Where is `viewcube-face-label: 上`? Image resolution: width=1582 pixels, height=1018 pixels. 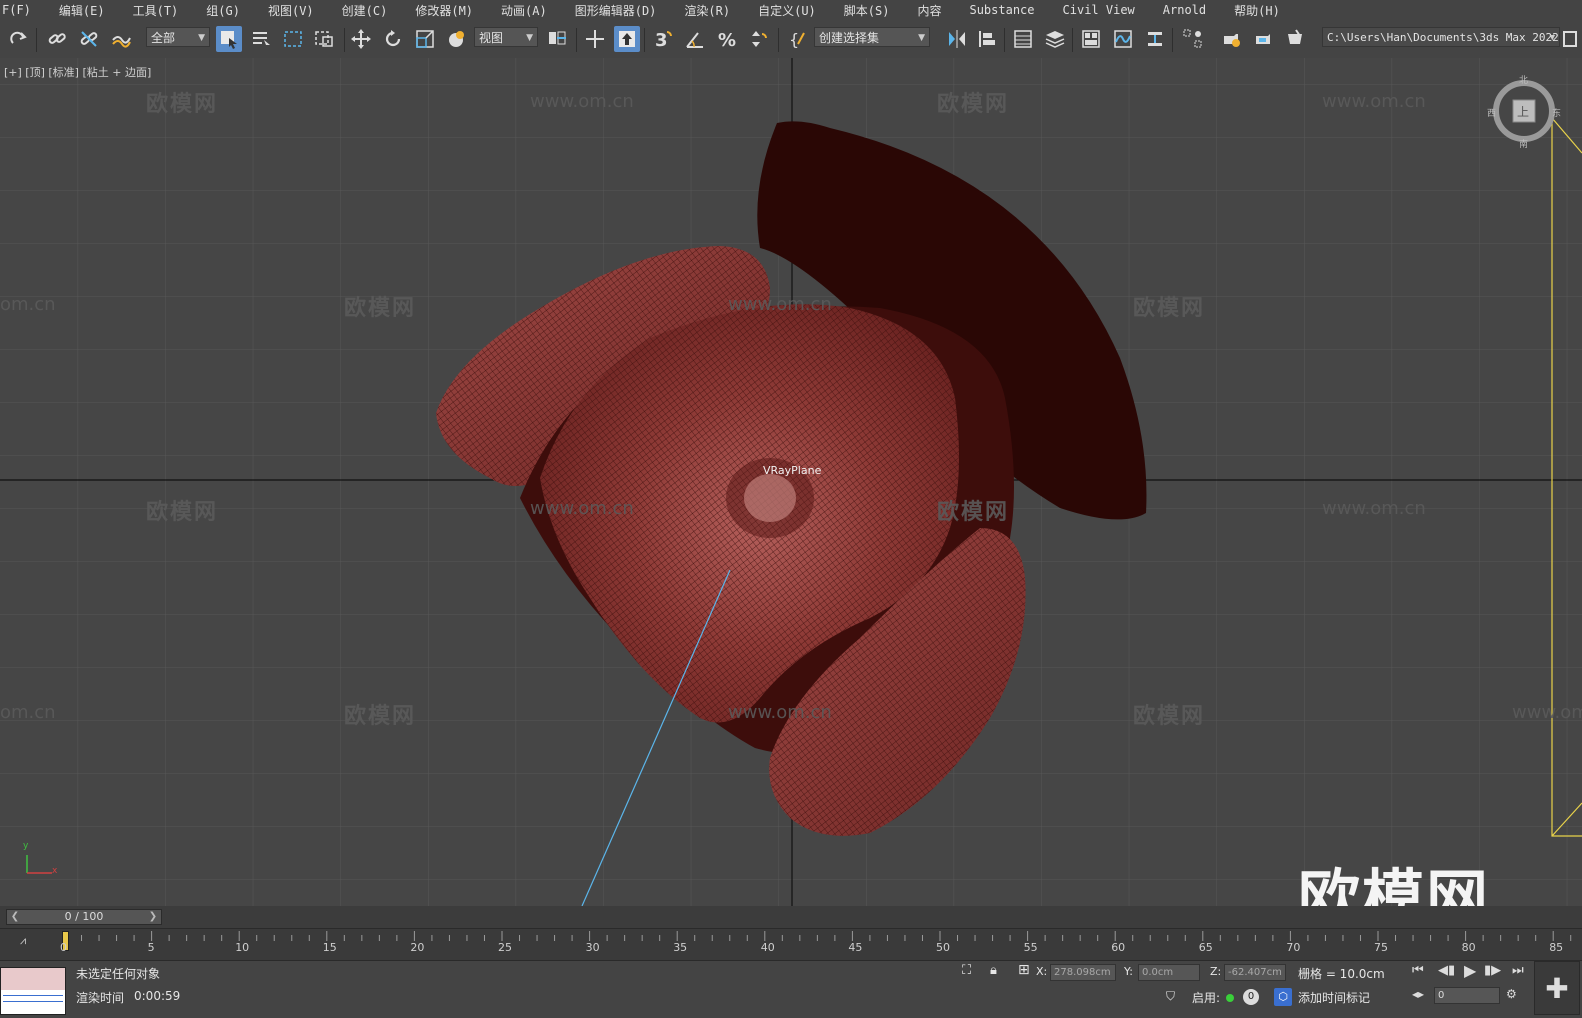
viewcube-face-label: 上 is located at coordinates (1523, 111).